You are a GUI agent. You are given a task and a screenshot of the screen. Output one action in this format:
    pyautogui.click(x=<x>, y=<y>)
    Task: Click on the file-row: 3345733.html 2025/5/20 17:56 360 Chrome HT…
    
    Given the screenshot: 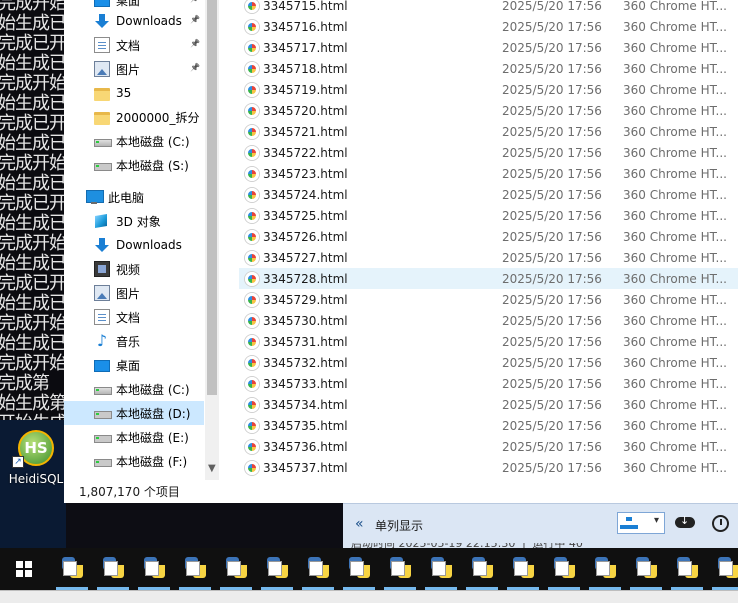 What is the action you would take?
    pyautogui.click(x=488, y=383)
    